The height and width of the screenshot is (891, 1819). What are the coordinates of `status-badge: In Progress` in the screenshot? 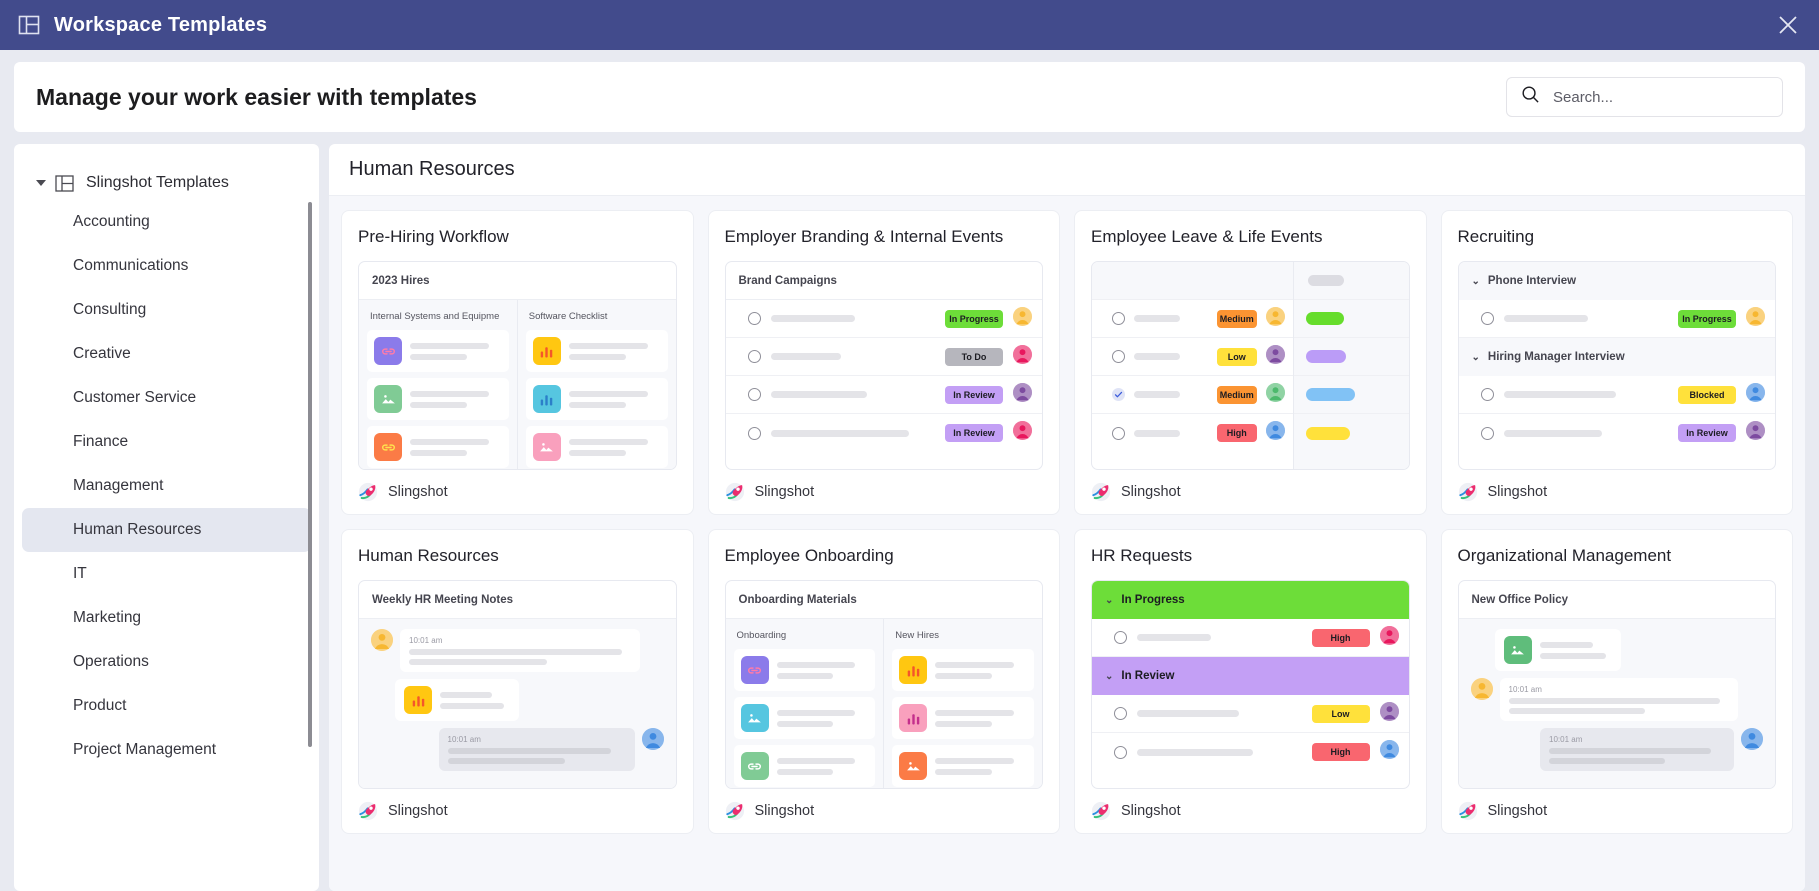 It's located at (974, 318).